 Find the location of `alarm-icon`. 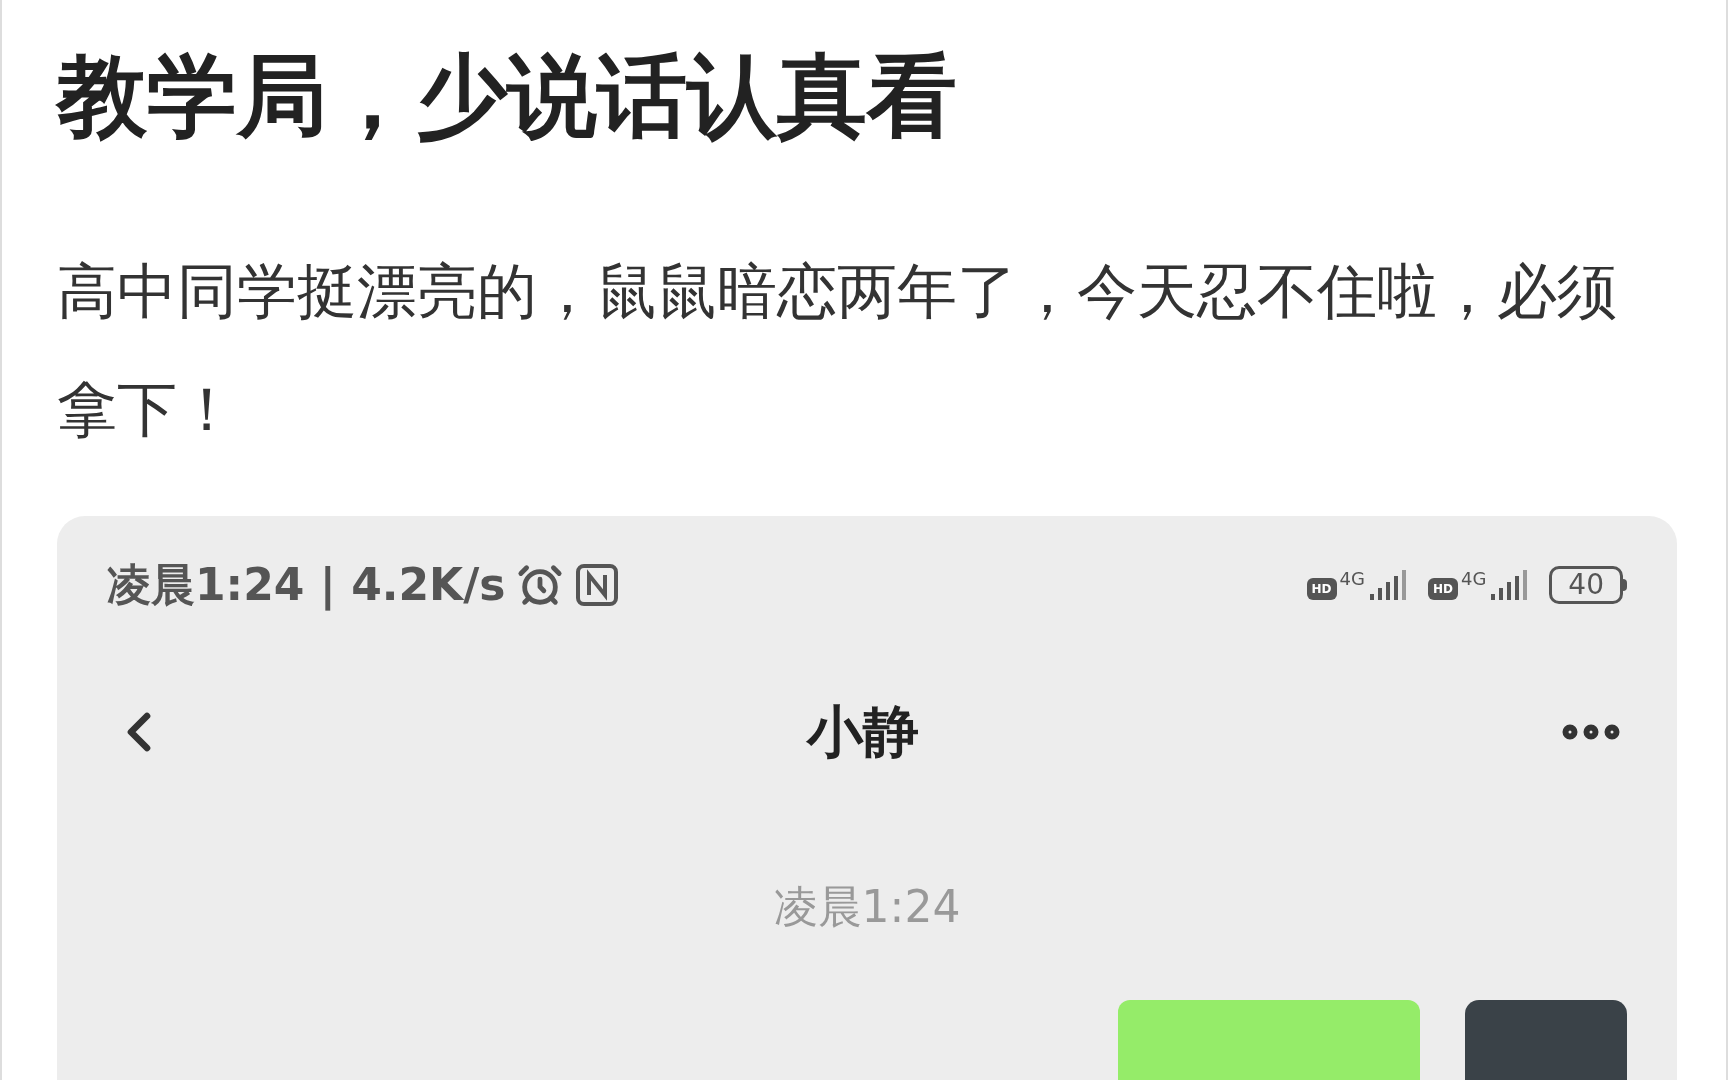

alarm-icon is located at coordinates (540, 585).